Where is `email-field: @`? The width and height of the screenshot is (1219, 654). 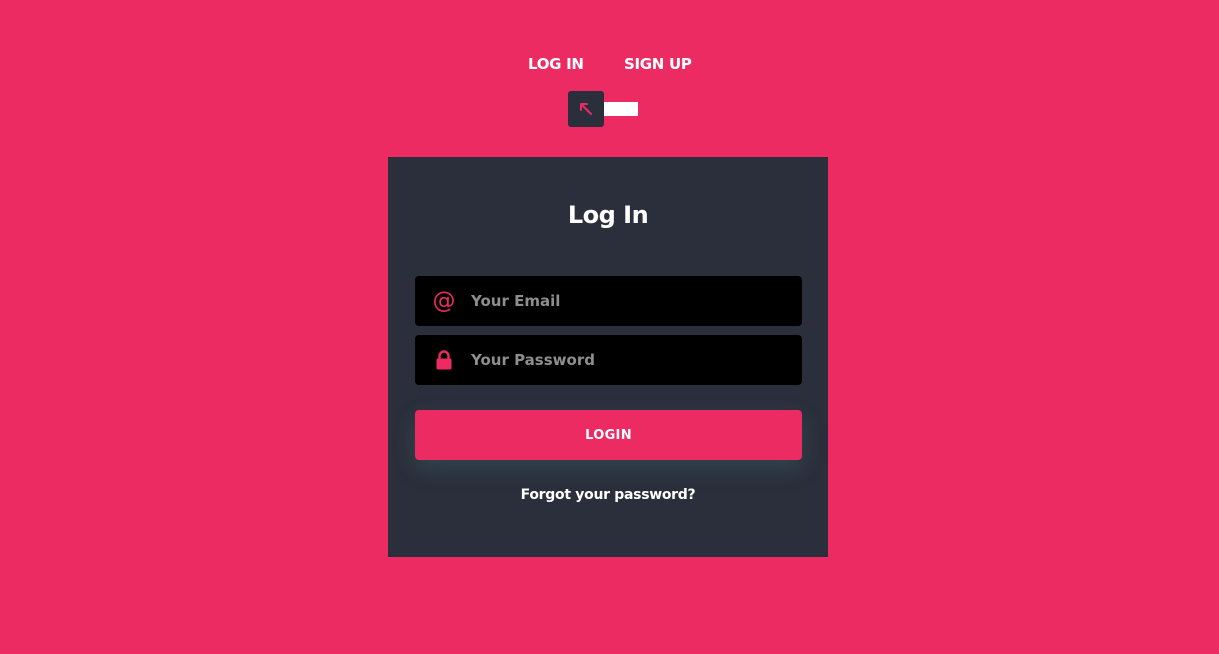
email-field: @ is located at coordinates (608, 301).